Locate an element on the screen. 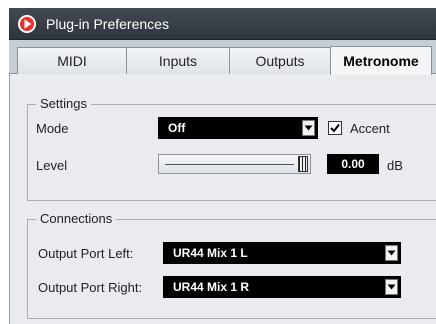 This screenshot has width=436, height=324. level-slider is located at coordinates (234, 164).